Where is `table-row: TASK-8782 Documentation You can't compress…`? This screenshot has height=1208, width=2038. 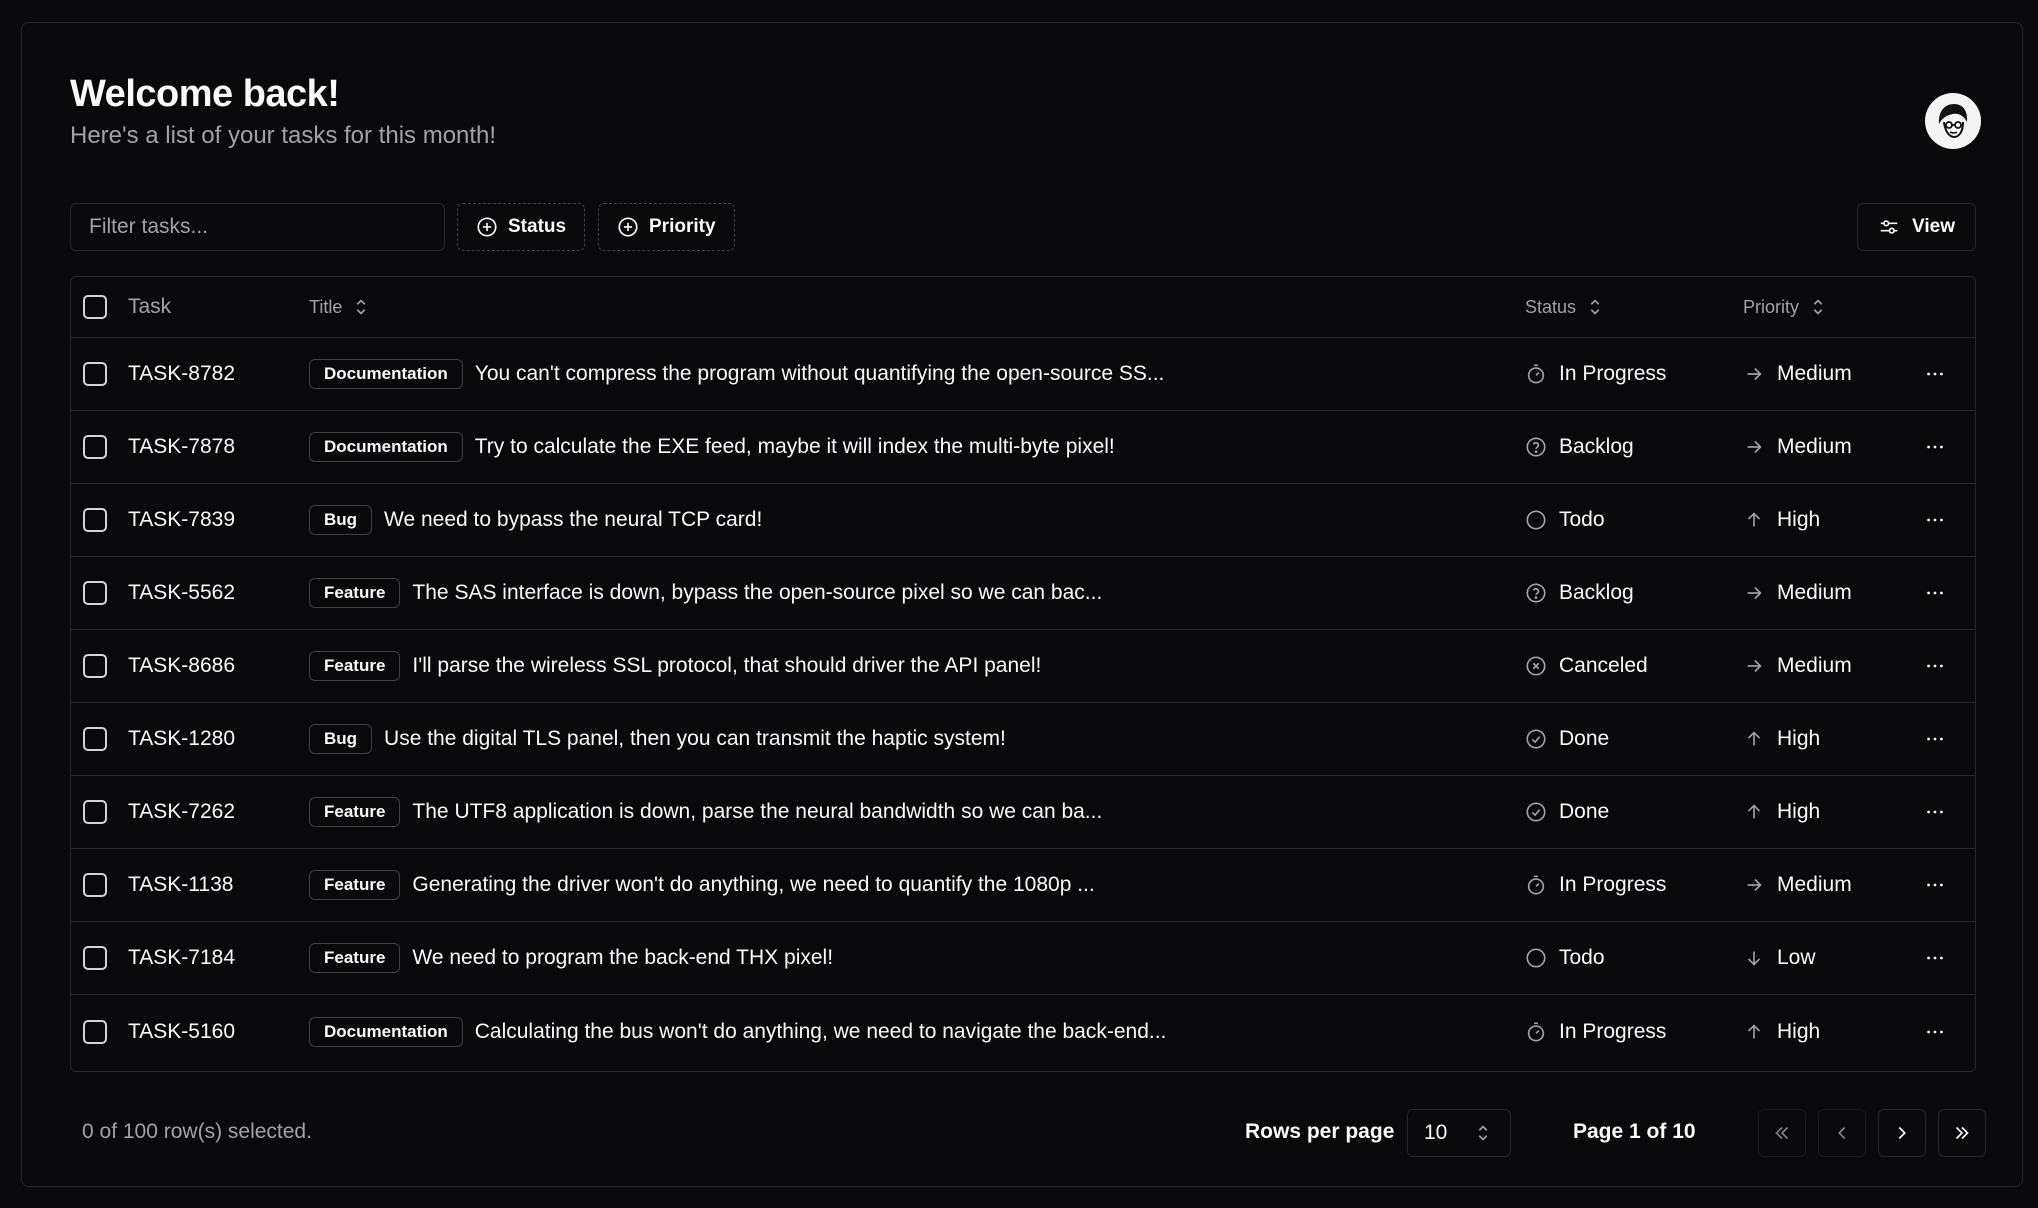
table-row: TASK-8782 Documentation You can't compress… is located at coordinates (1023, 374).